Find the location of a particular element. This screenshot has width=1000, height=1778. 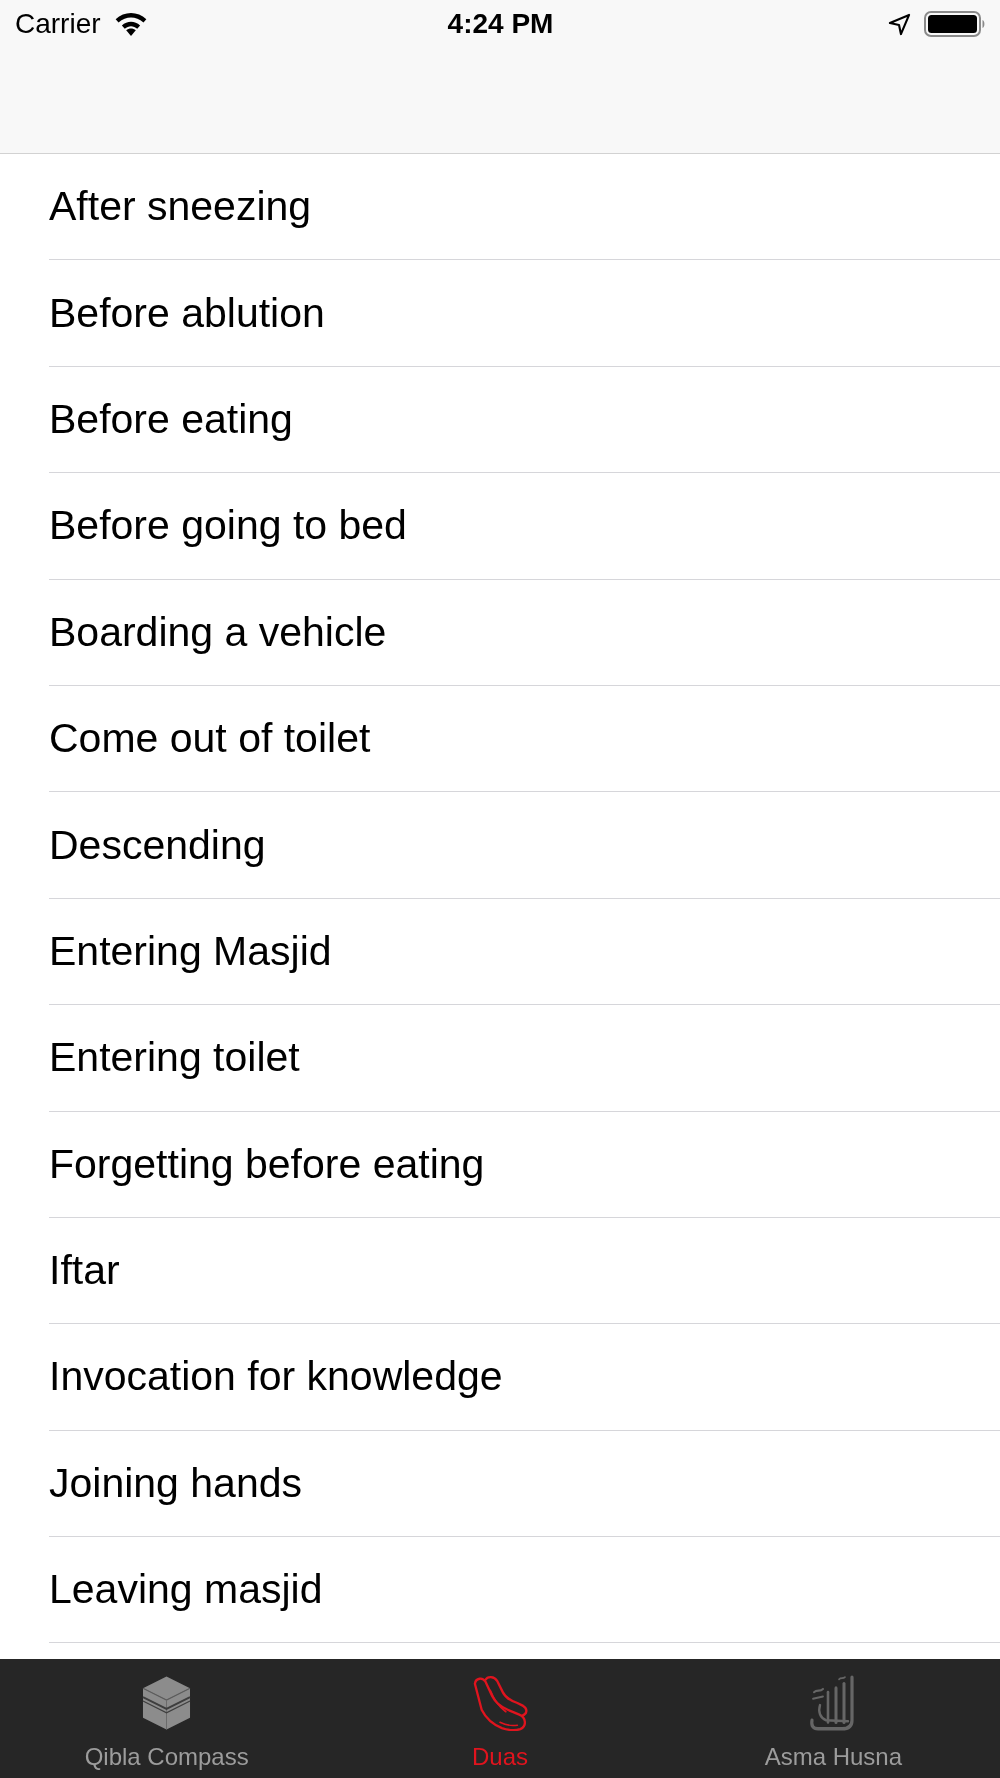

battery-icon is located at coordinates (955, 24).